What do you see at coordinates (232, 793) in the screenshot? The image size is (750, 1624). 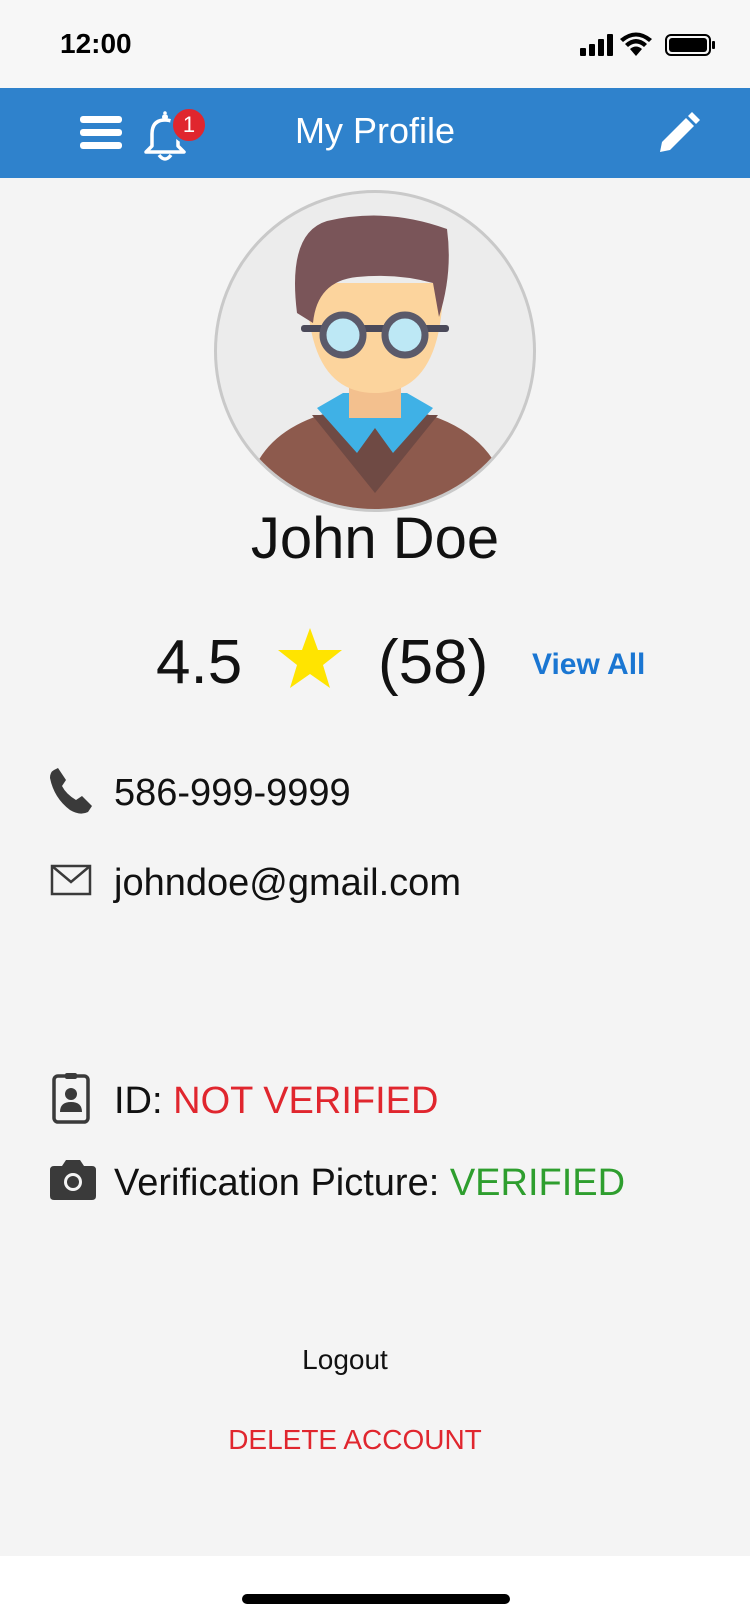 I see `phone-number: 586-999-9999` at bounding box center [232, 793].